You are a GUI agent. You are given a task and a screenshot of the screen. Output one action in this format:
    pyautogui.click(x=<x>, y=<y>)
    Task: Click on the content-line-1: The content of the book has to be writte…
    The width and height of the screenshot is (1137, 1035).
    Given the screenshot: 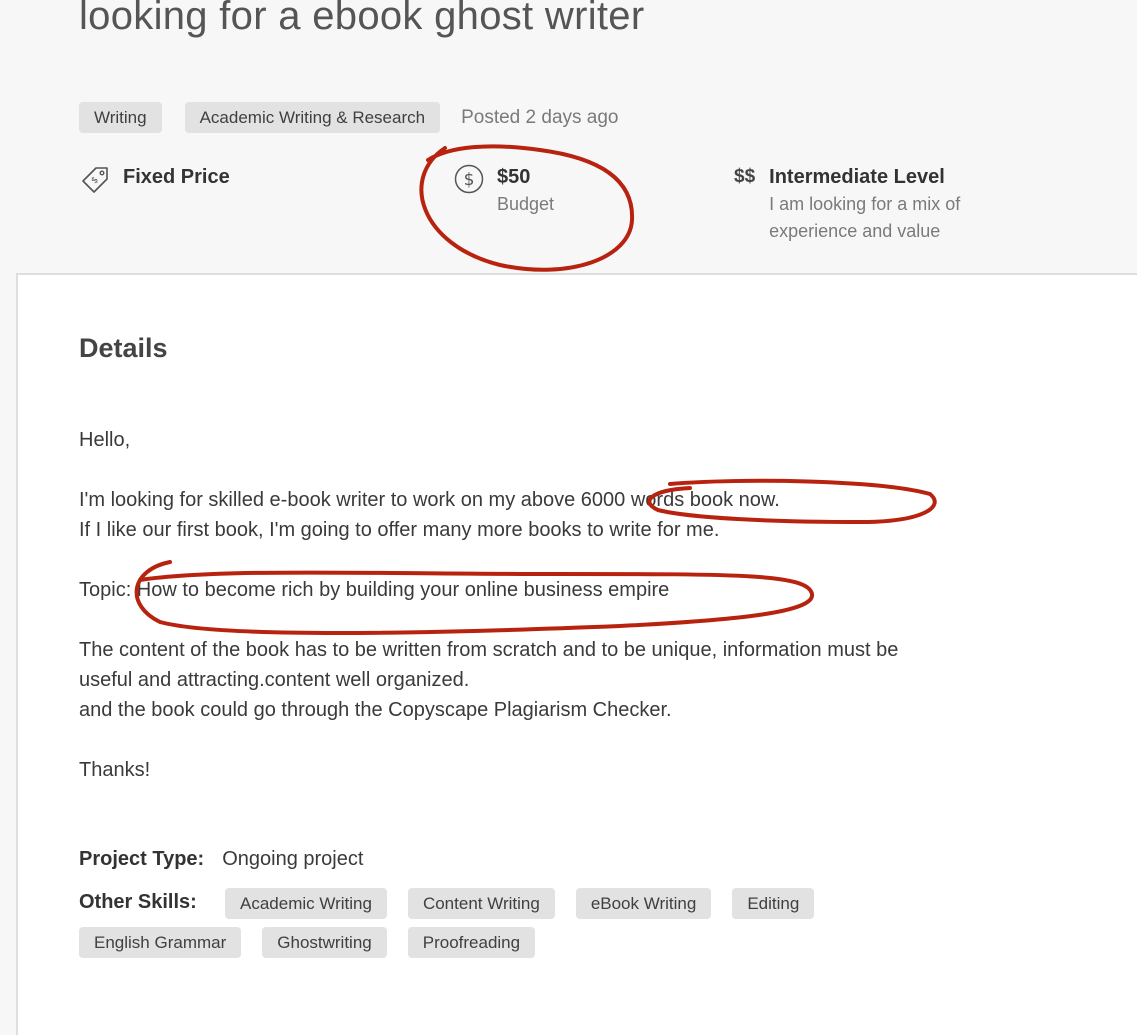 What is the action you would take?
    pyautogui.click(x=489, y=650)
    